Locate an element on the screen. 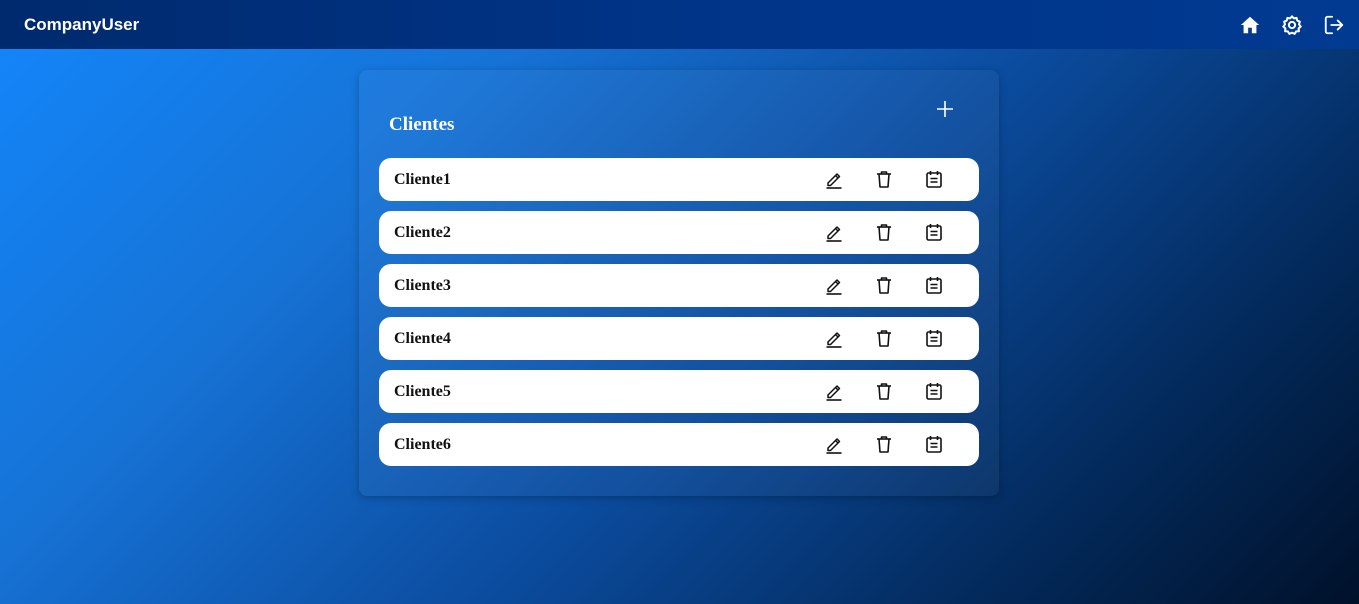  client-row-4: Cliente4 is located at coordinates (679, 338).